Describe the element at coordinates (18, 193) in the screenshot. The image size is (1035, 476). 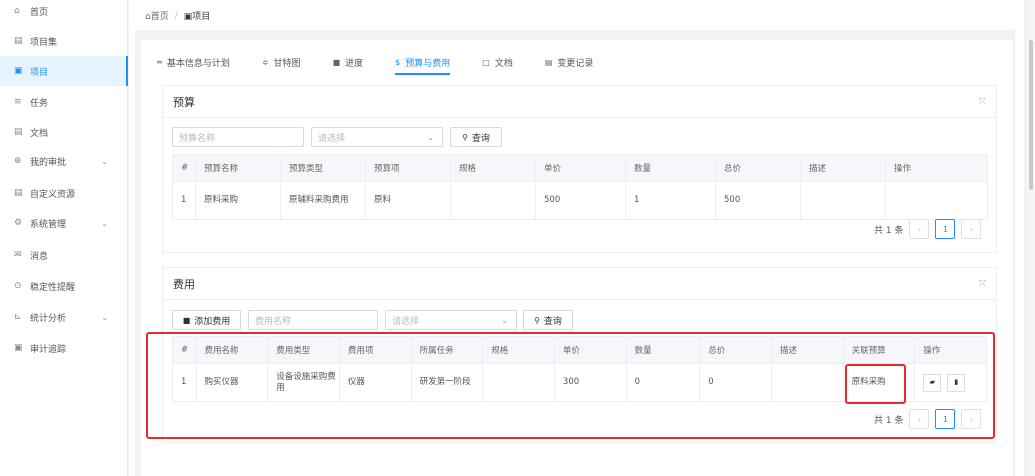
I see `resource-icon: ▤` at that location.